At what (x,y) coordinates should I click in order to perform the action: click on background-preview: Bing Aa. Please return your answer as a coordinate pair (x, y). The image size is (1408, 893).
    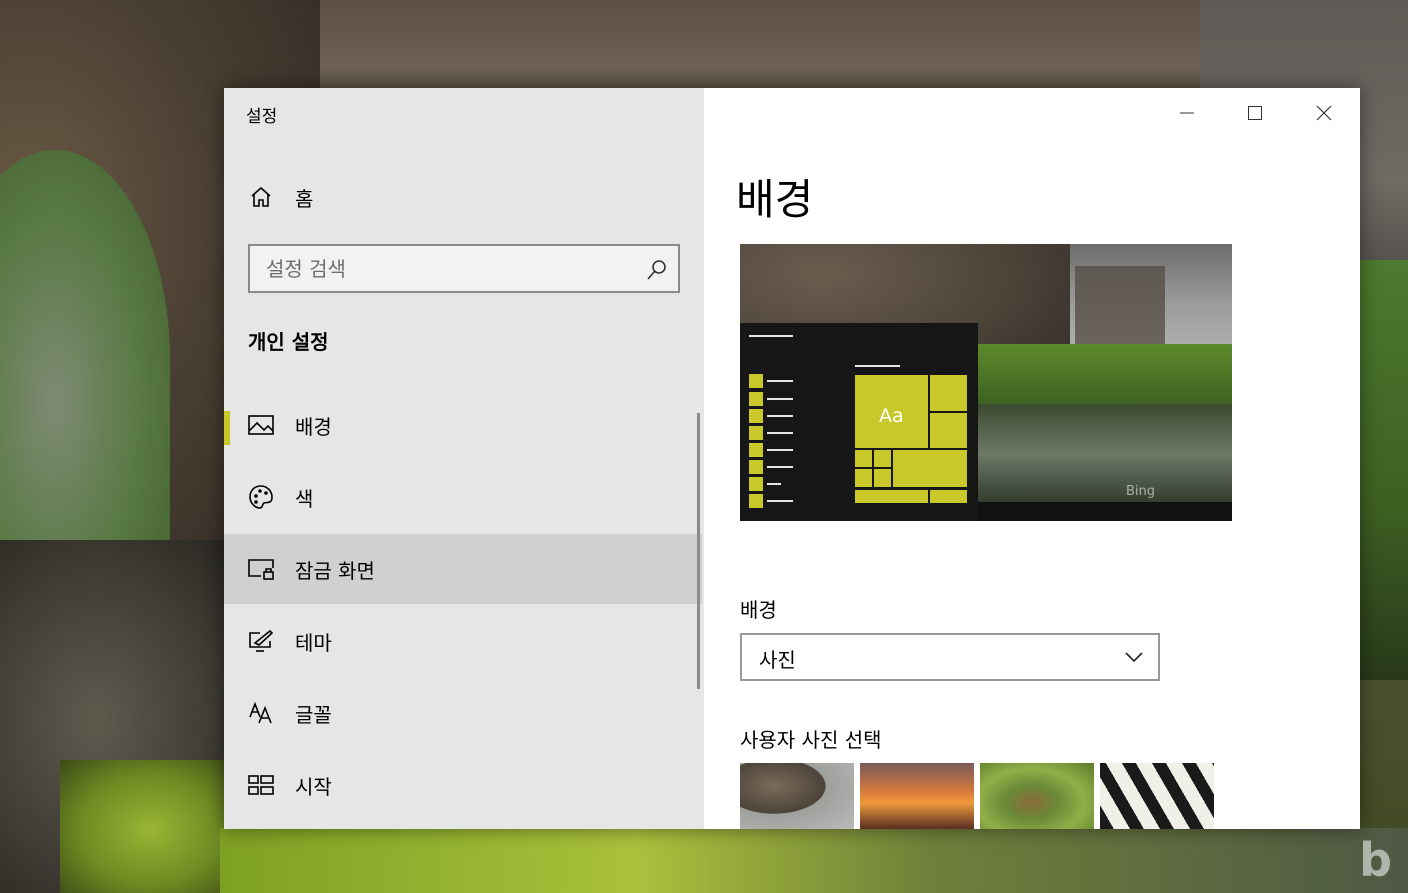
    Looking at the image, I should click on (986, 382).